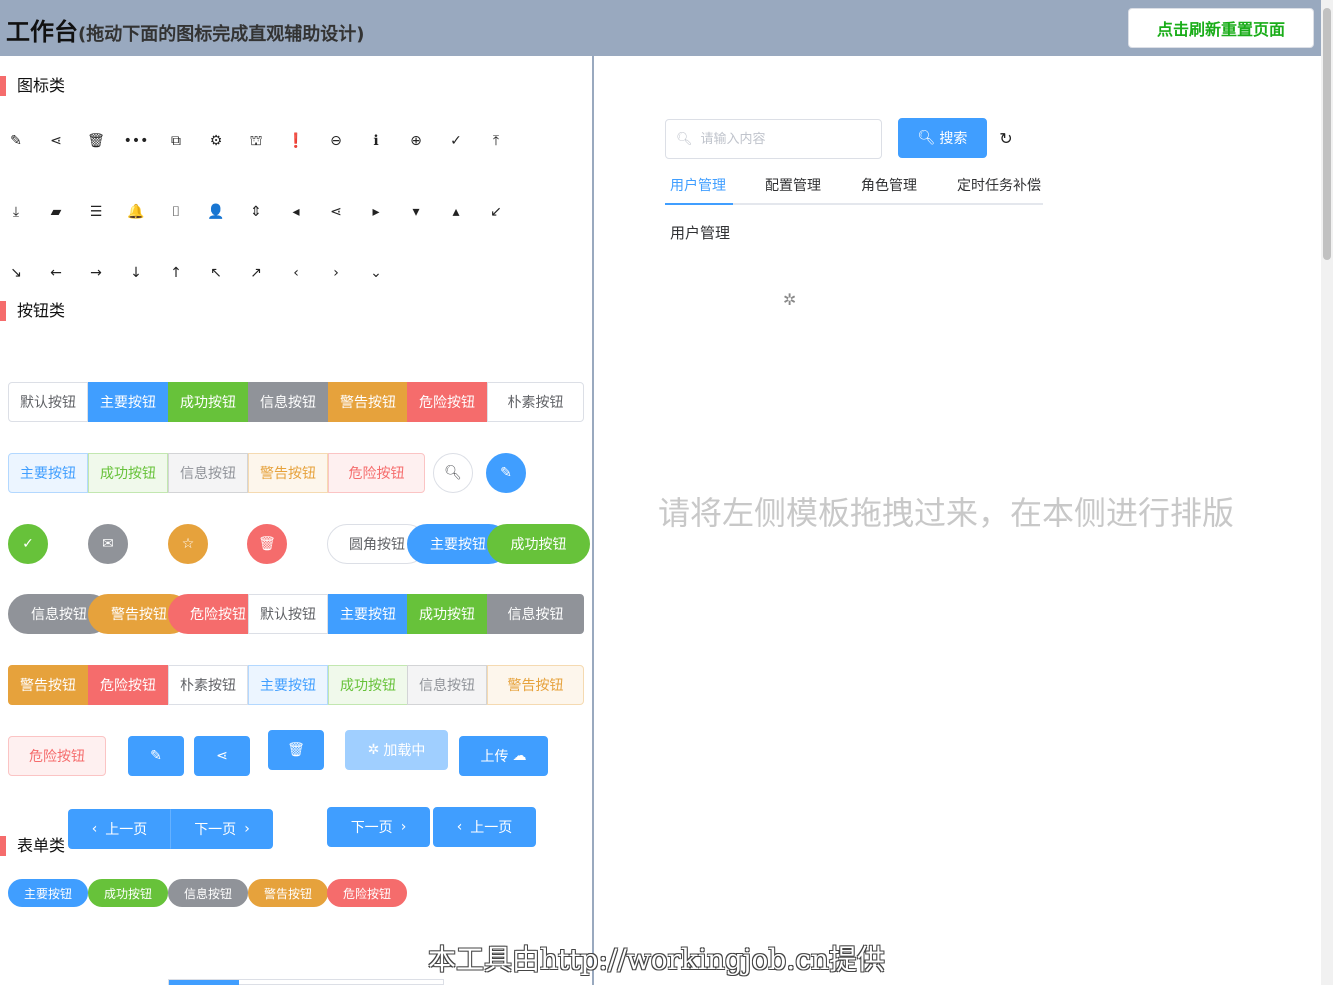  I want to click on tab-role-management: 角色管理, so click(889, 186).